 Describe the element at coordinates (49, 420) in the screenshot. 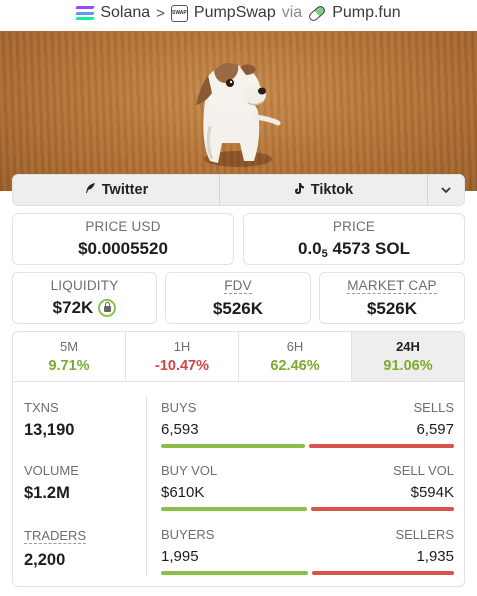

I see `txns-stat: TXNS 13,190` at that location.